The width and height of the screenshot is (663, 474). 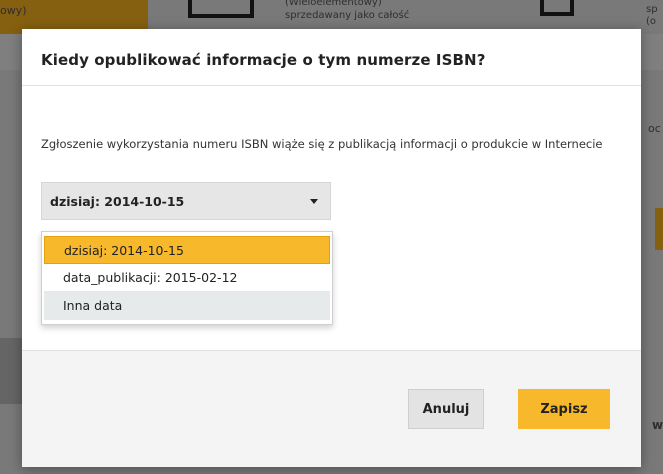 I want to click on select-current-value: dzisiaj: 2014-10-15, so click(x=117, y=201).